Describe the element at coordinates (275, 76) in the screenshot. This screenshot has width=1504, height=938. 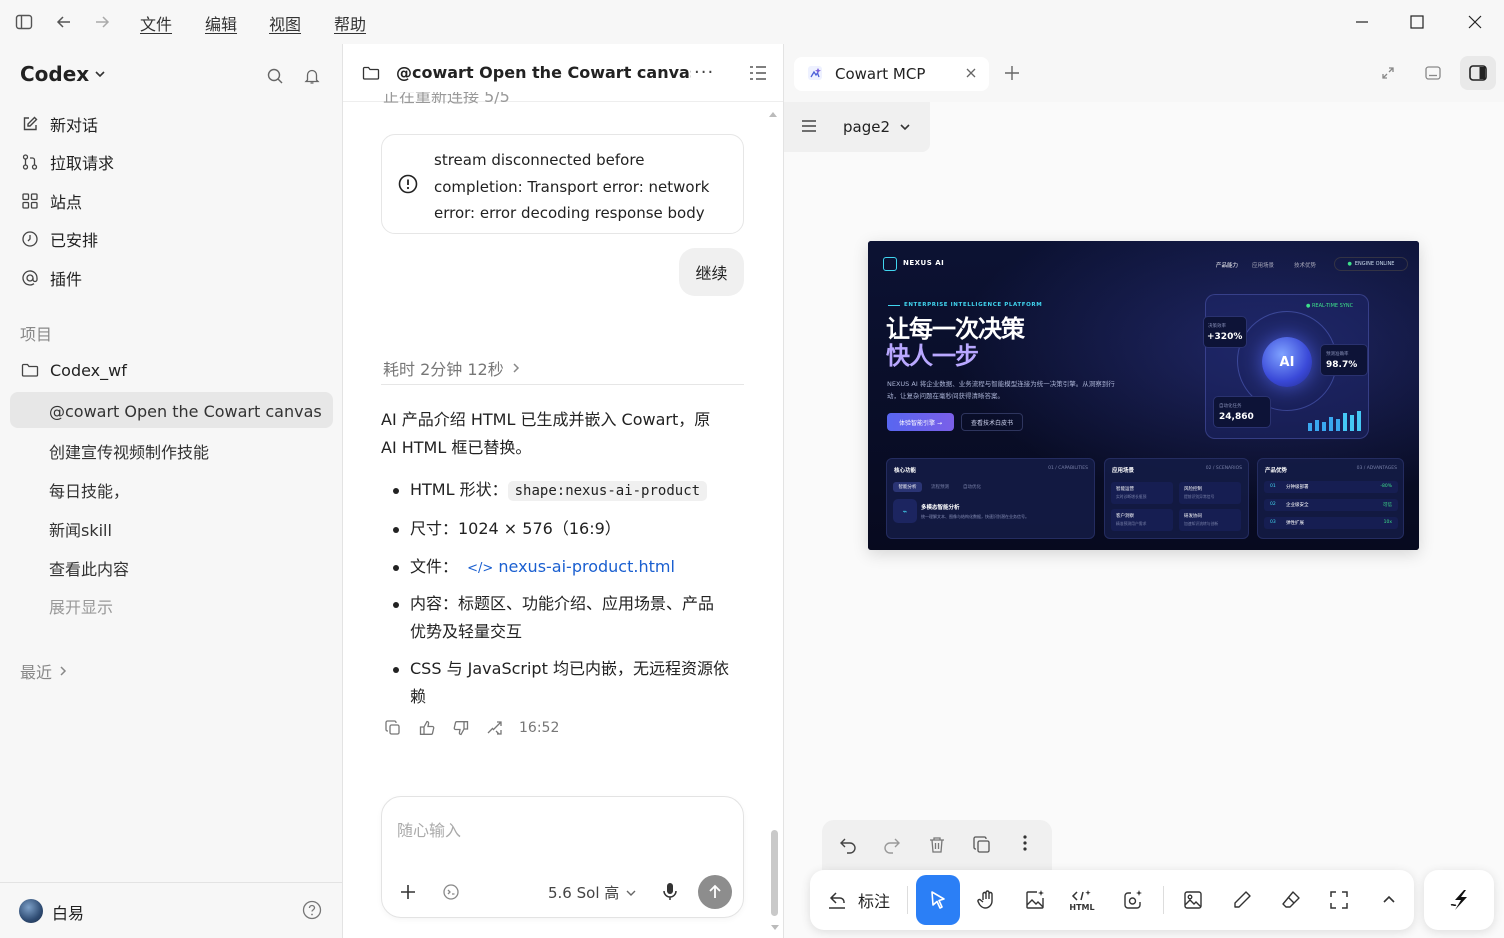
I see `search-icon` at that location.